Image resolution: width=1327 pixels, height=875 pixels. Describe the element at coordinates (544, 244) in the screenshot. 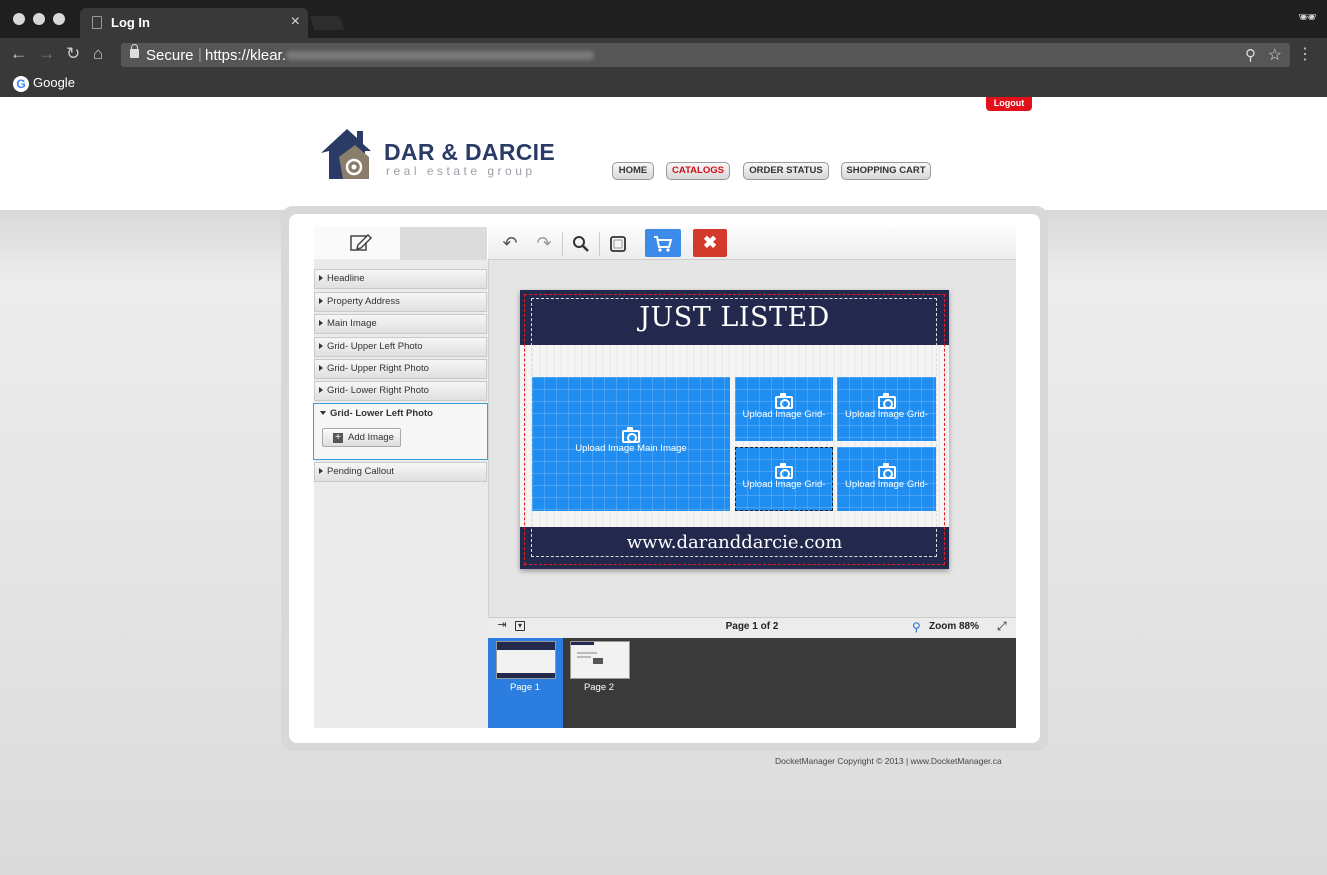

I see `redo-icon: ↷` at that location.